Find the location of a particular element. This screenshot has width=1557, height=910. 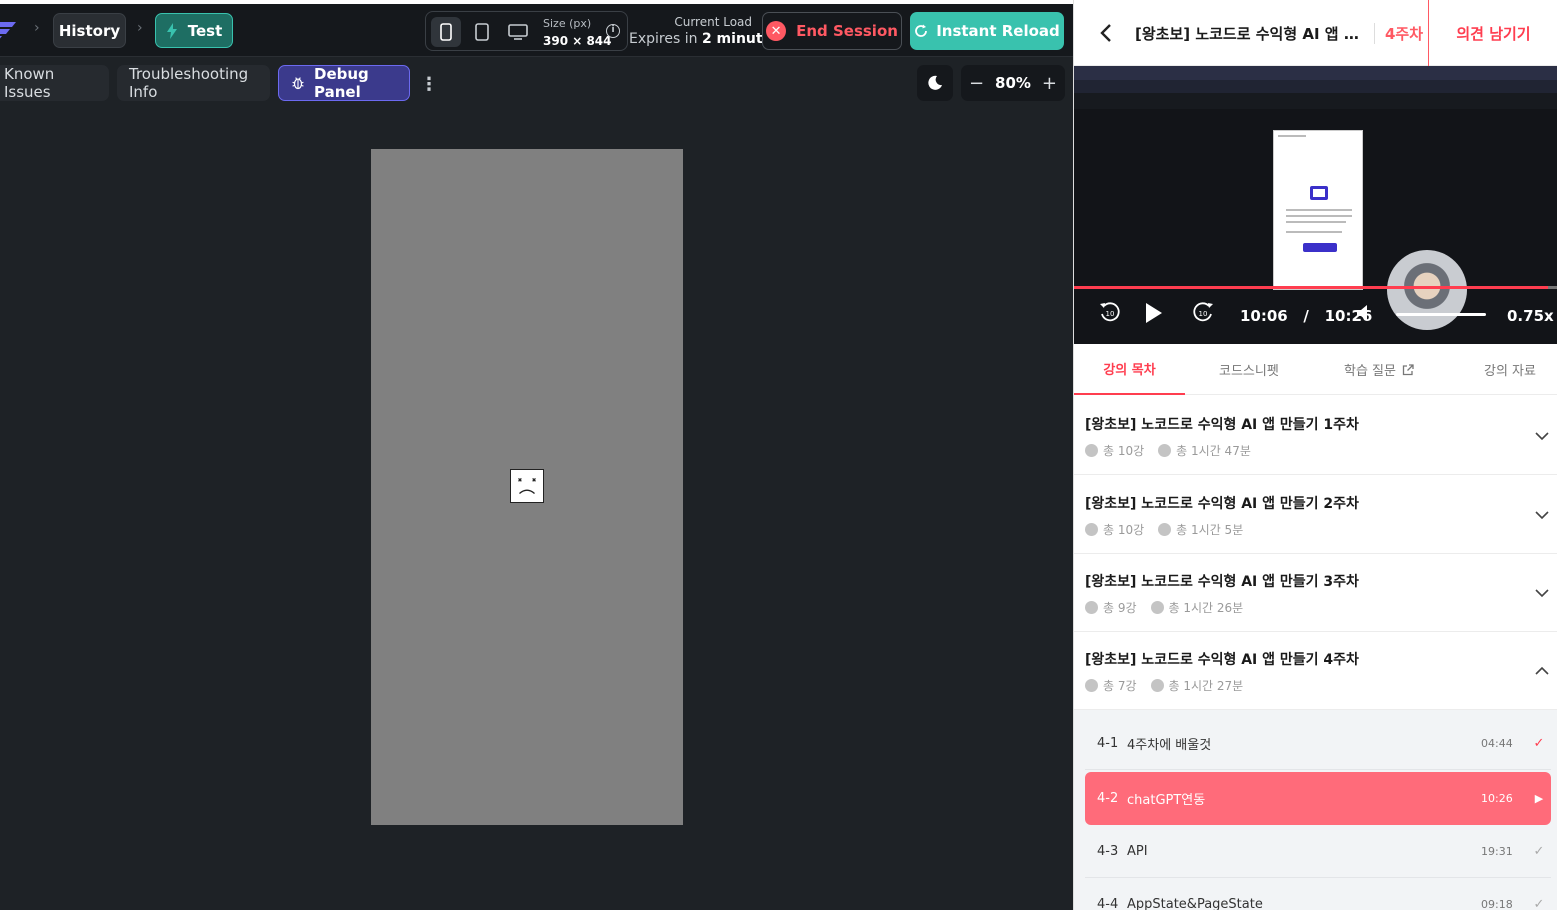

section-title: [왕초보] 노코드로 수익형 AI 앱 만들기 1주차 is located at coordinates (1222, 425).